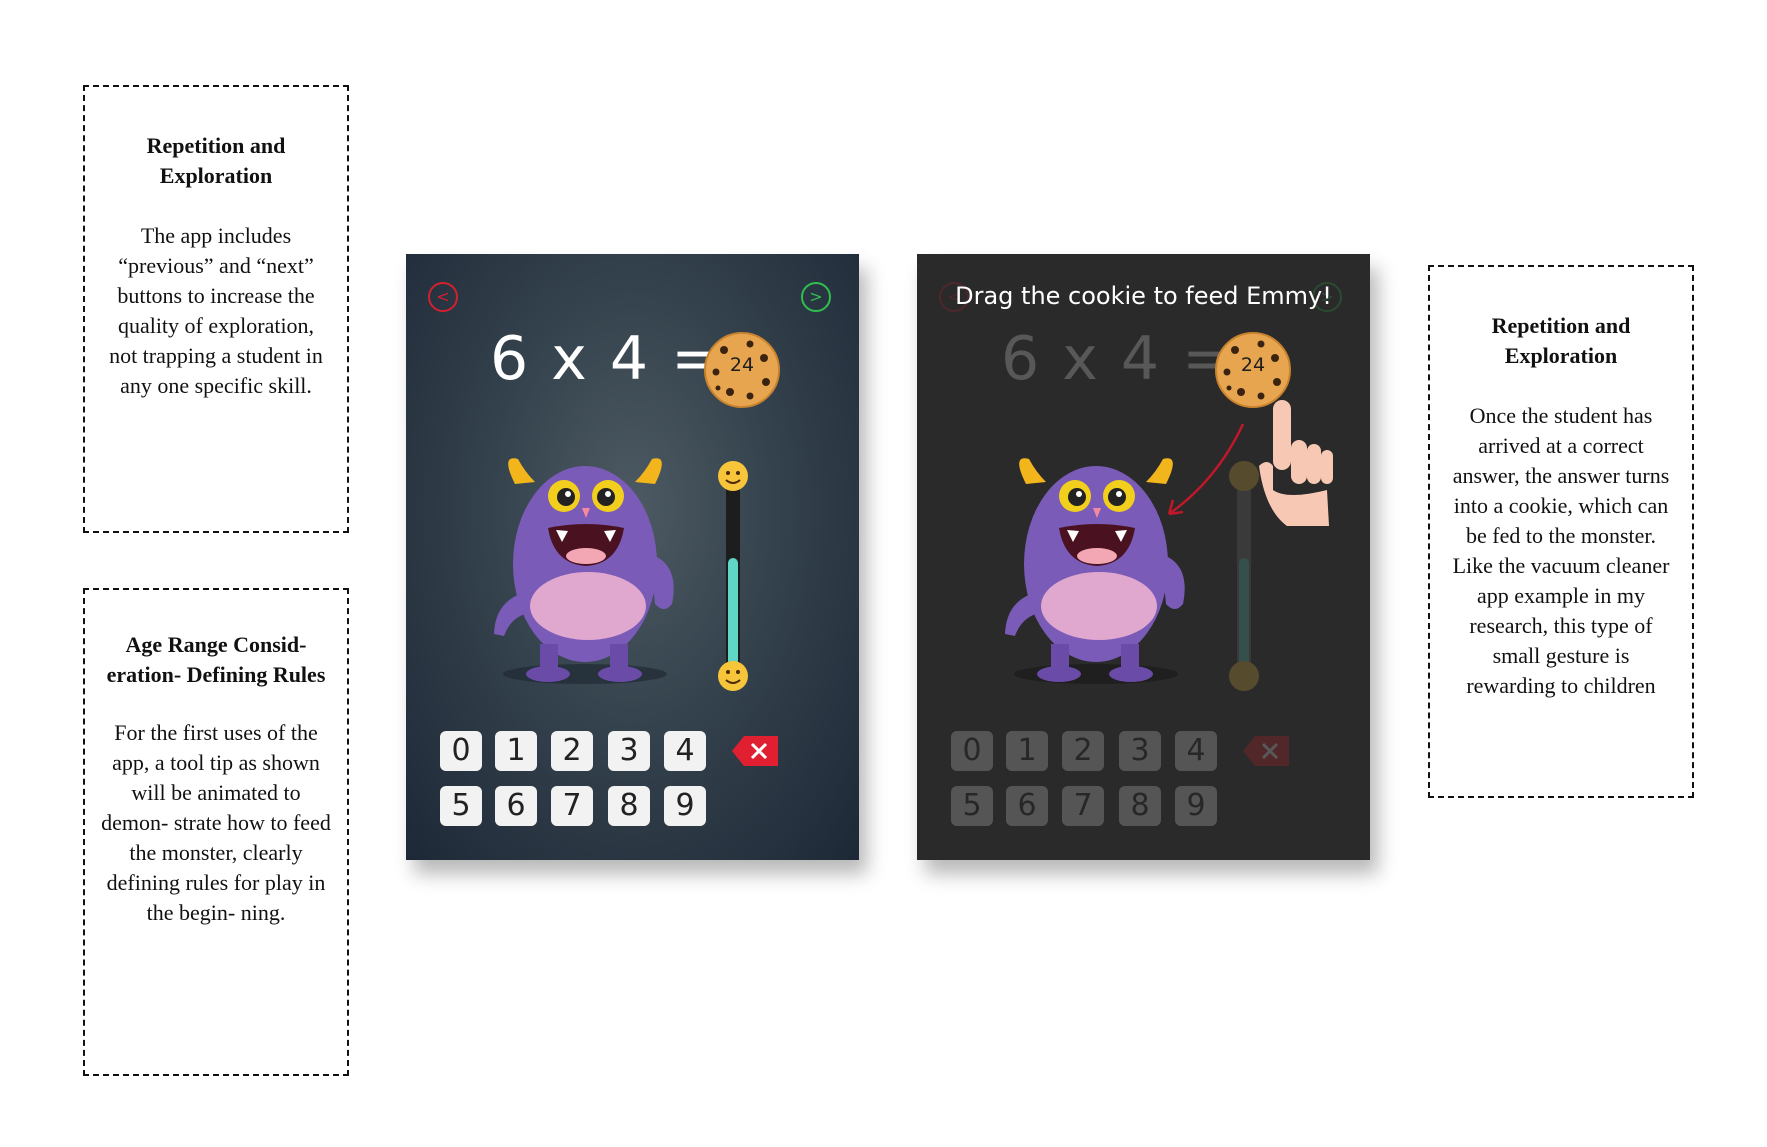  What do you see at coordinates (584, 571) in the screenshot?
I see `monster-emmy` at bounding box center [584, 571].